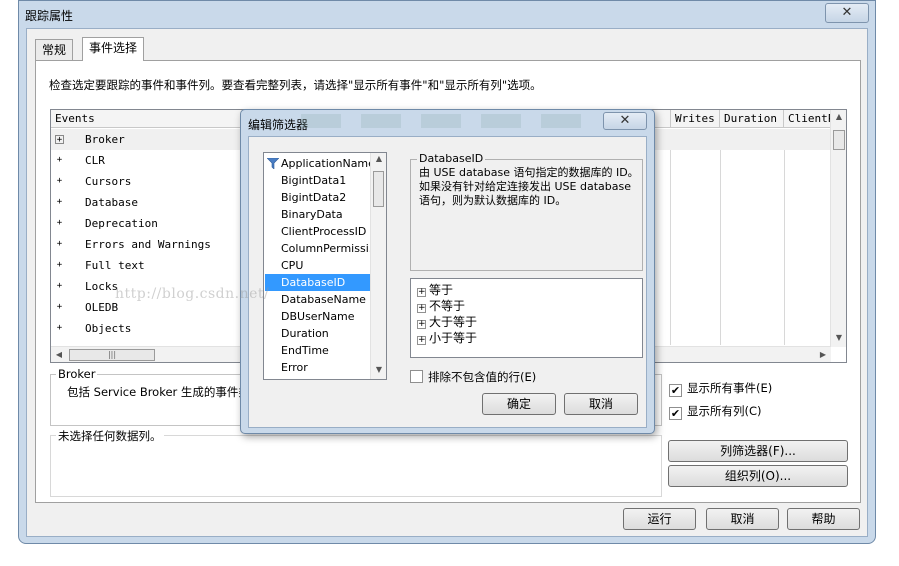  I want to click on filter-operators-tree: + 等于 + 不等于 + 大于等于 + 小于等于, so click(526, 318).